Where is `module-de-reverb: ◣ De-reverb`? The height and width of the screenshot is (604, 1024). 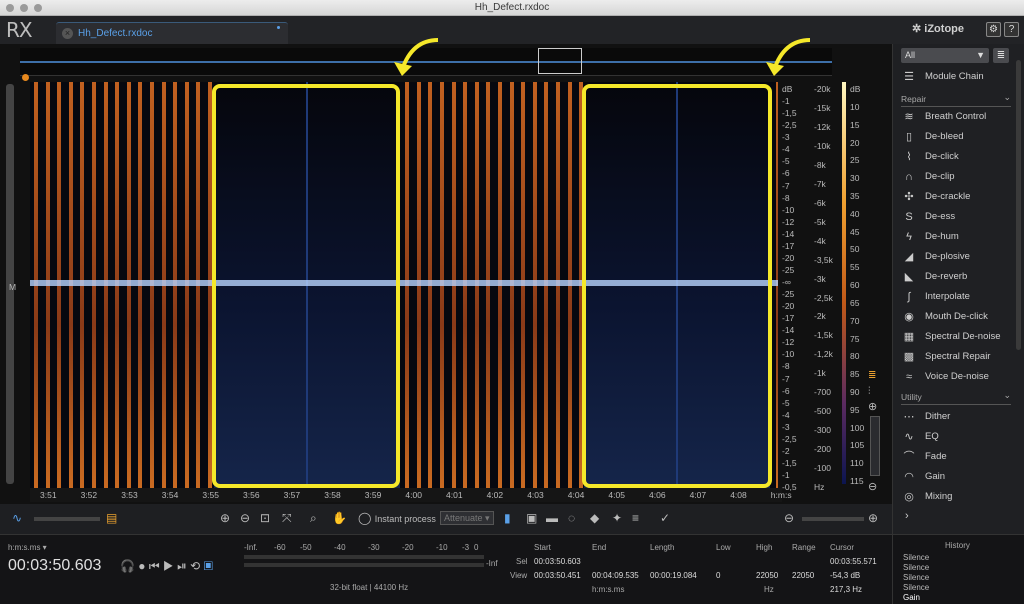
module-de-reverb: ◣ De-reverb is located at coordinates (960, 277).